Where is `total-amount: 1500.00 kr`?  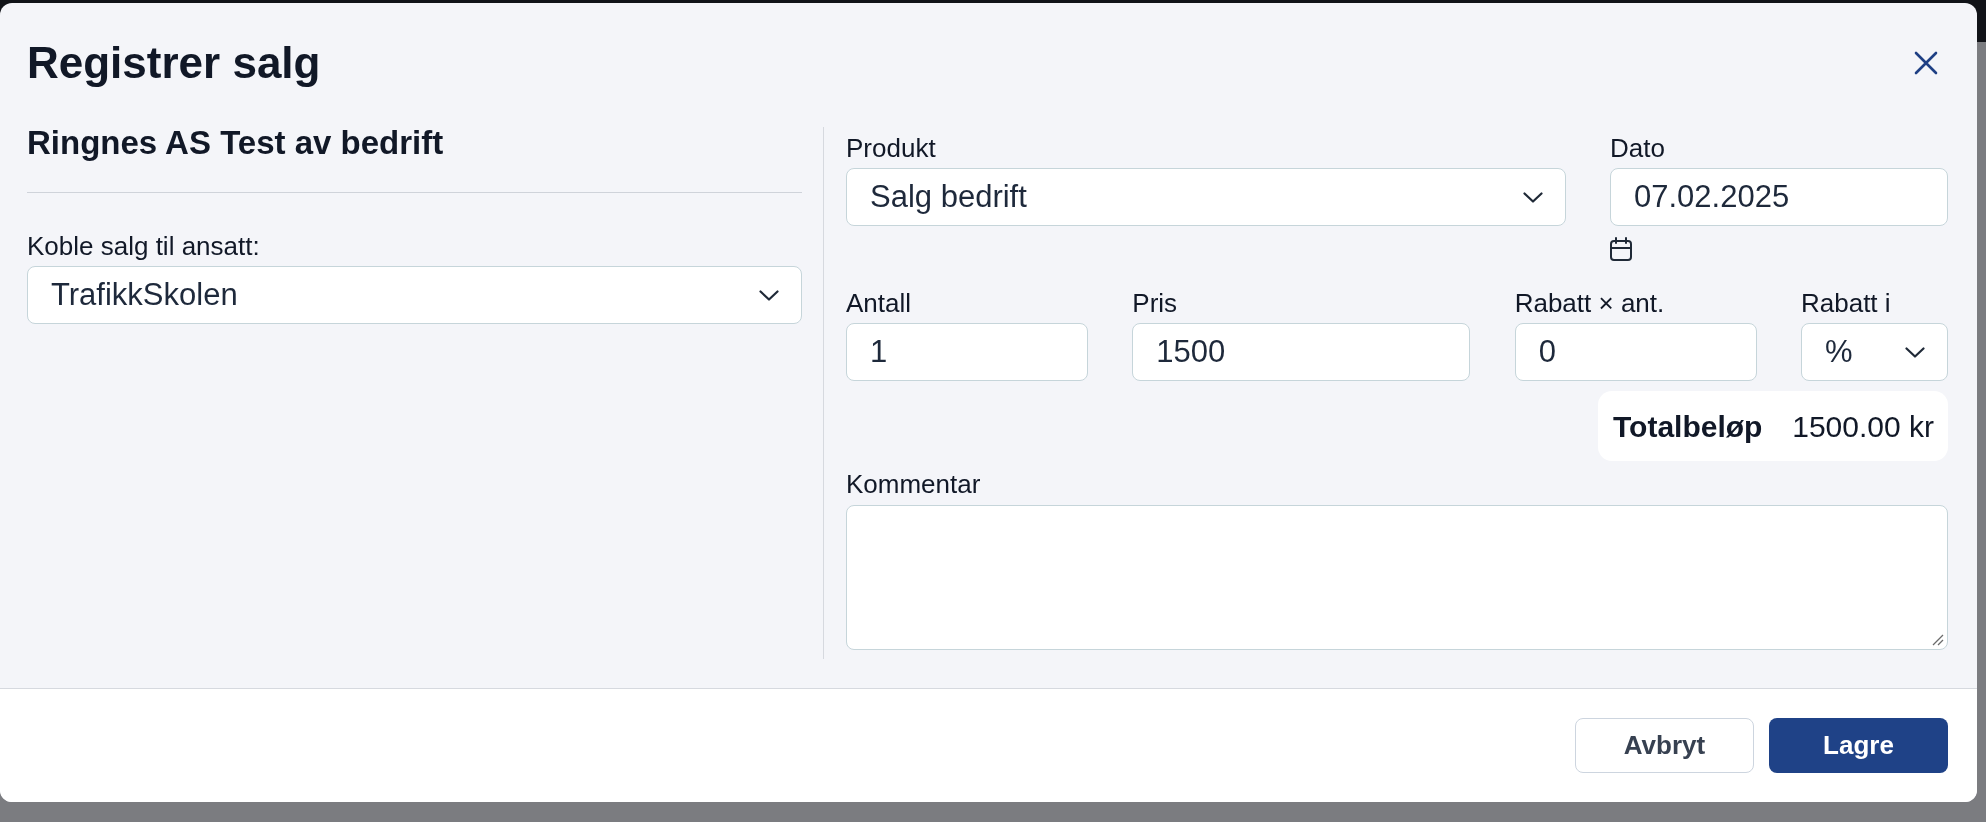
total-amount: 1500.00 kr is located at coordinates (1863, 426).